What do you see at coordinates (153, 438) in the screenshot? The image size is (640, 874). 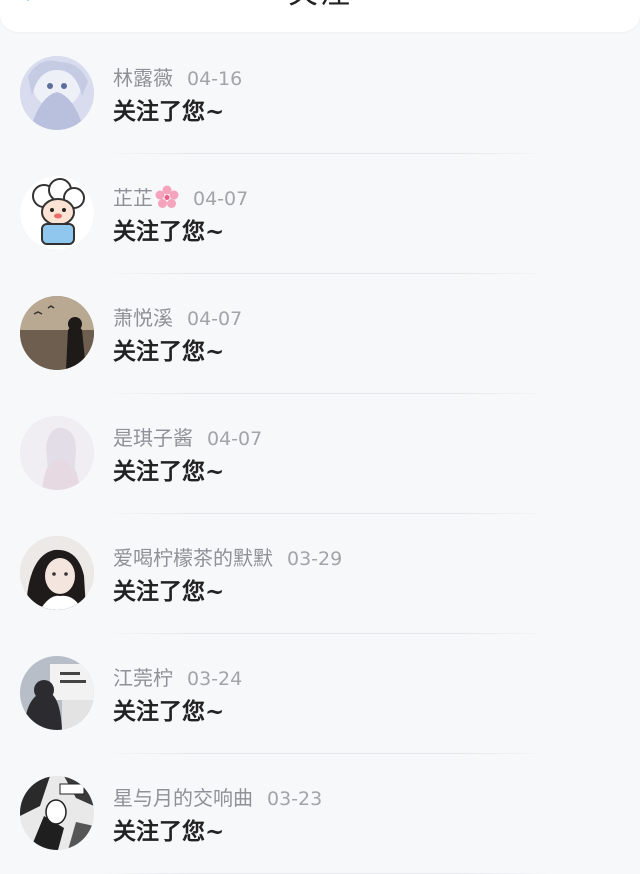 I see `user-name: 是琪子酱` at bounding box center [153, 438].